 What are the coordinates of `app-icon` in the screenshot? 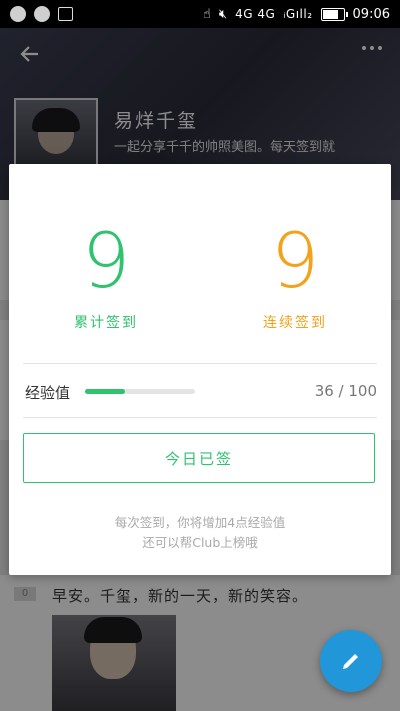 It's located at (42, 14).